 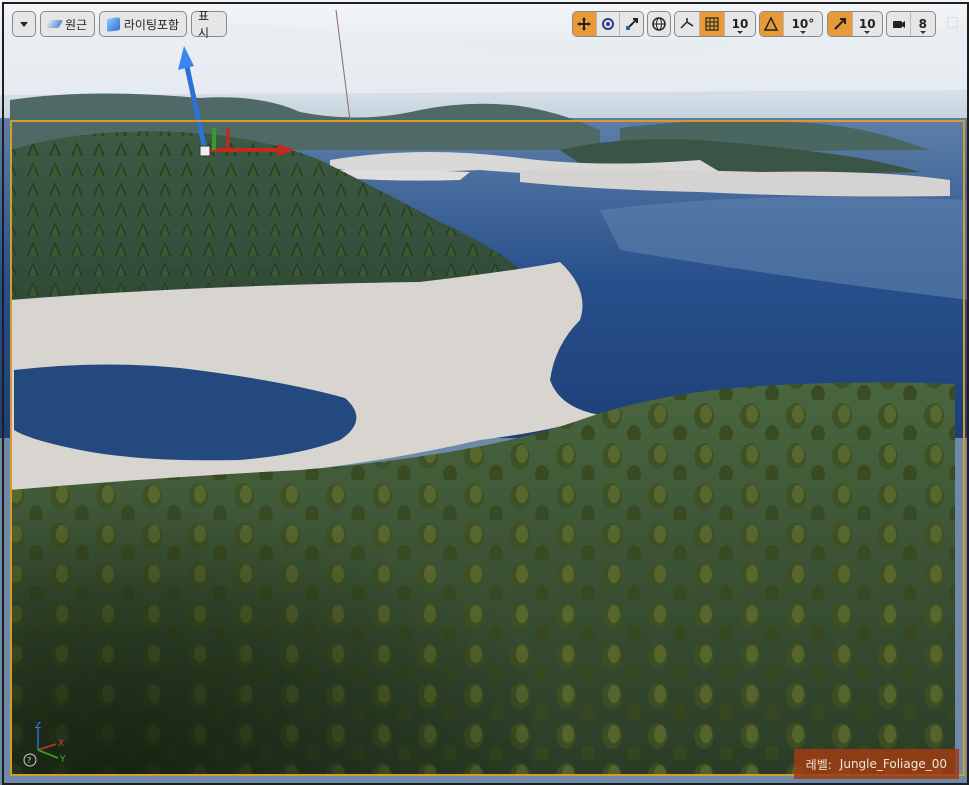 I want to click on angle-icon, so click(x=771, y=23).